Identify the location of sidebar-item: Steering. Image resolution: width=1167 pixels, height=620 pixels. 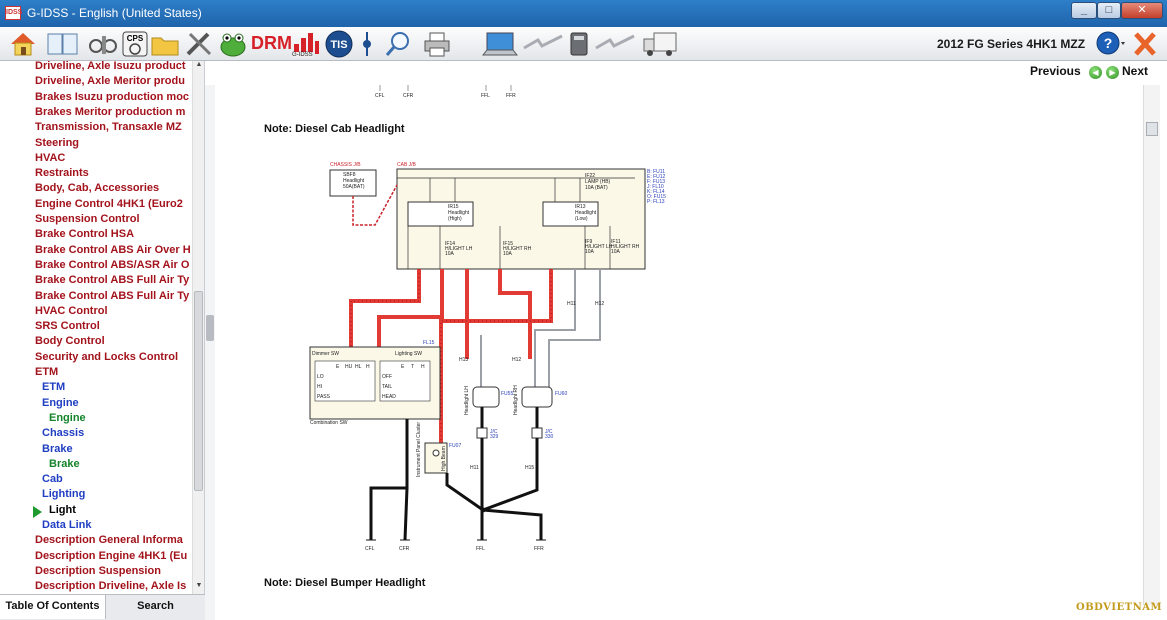
(113, 143).